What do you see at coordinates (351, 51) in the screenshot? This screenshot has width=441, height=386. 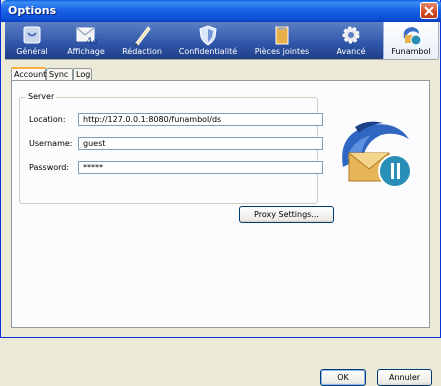 I see `tab-advanced-label: Avancé` at bounding box center [351, 51].